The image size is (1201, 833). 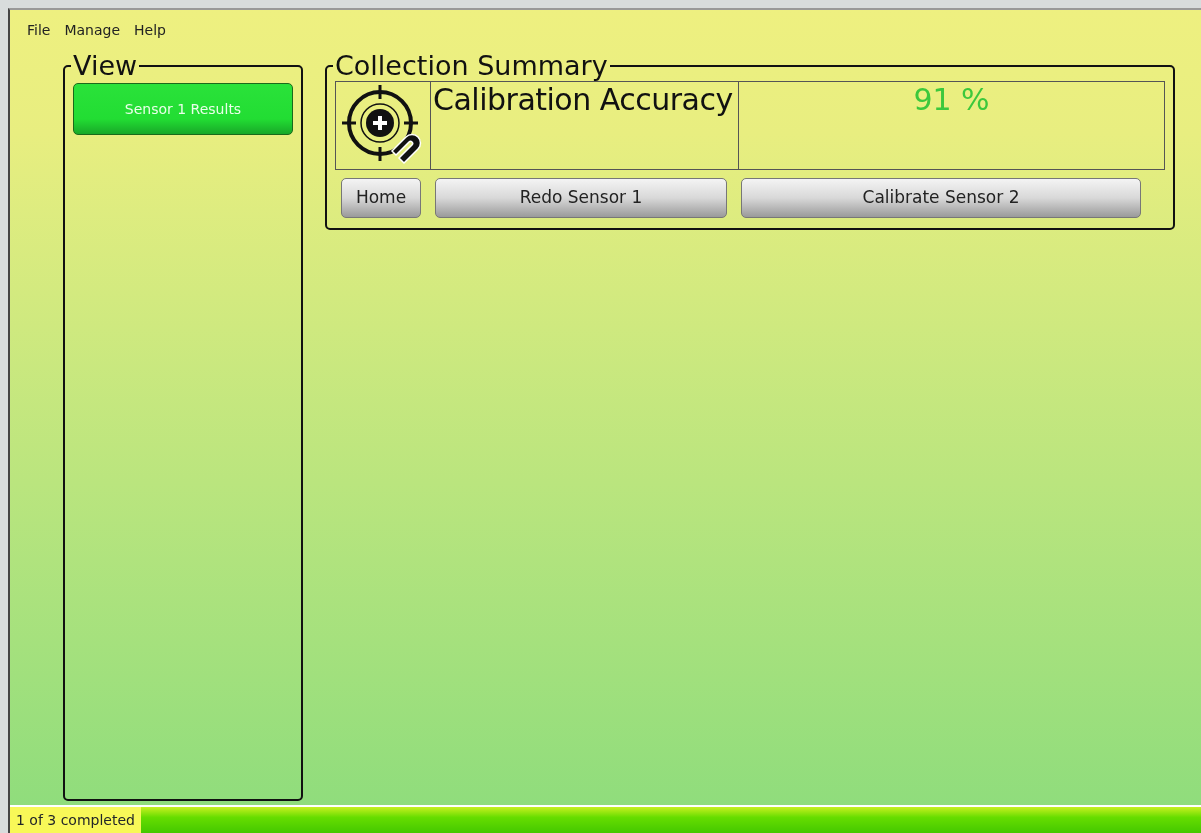 What do you see at coordinates (105, 65) in the screenshot?
I see `panel-title: View` at bounding box center [105, 65].